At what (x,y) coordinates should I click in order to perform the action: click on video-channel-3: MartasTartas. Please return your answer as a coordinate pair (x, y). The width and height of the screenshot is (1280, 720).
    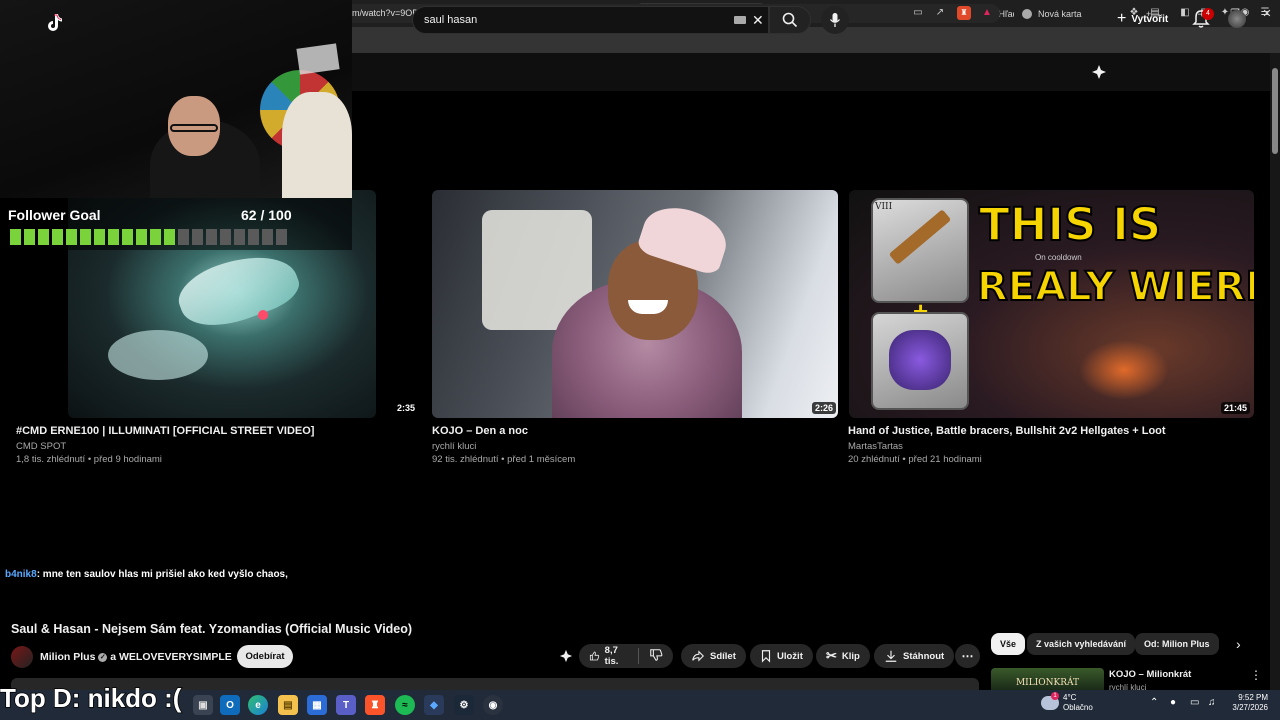
    Looking at the image, I should click on (875, 446).